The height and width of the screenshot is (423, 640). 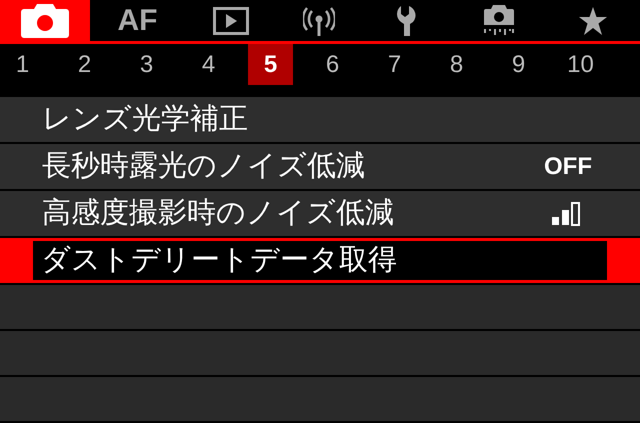 I want to click on menu-row: 高感度撮影時のノイズ低減, so click(x=320, y=213).